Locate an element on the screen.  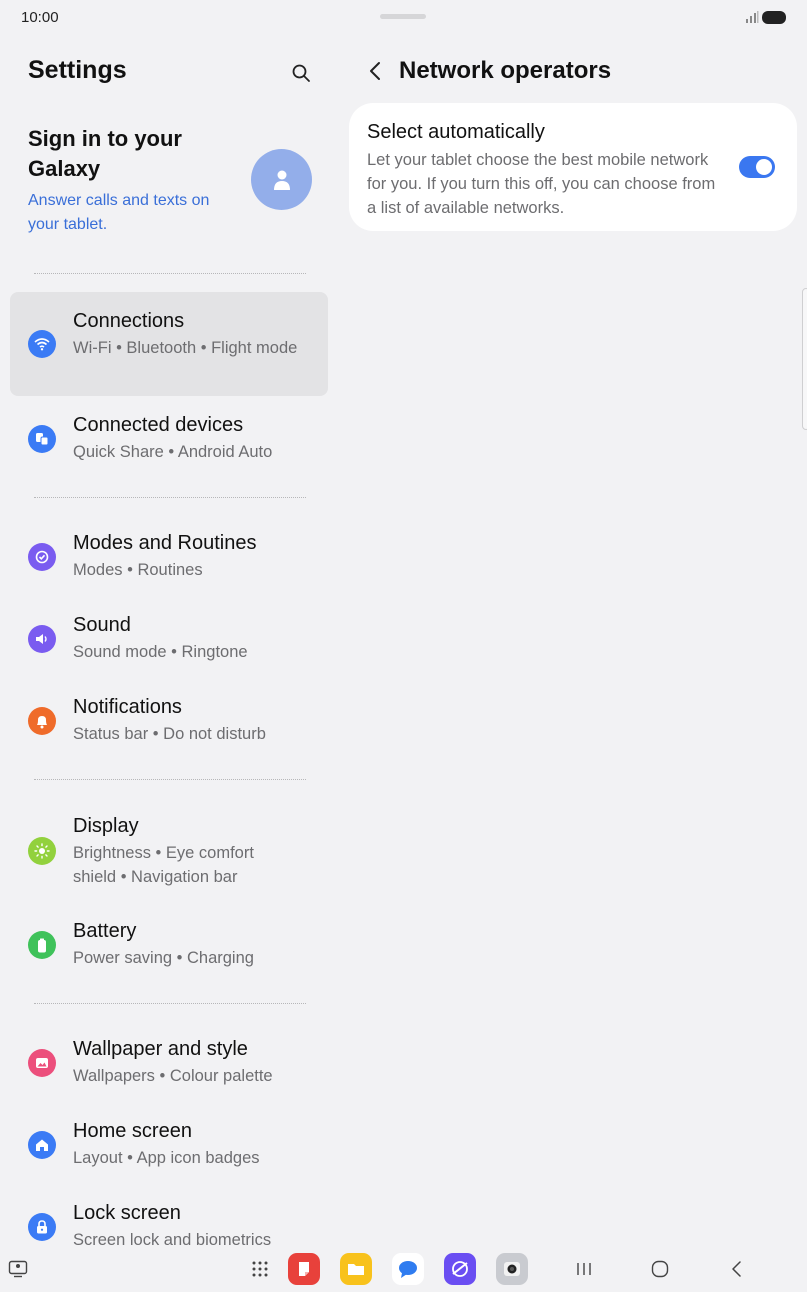
search-icon is located at coordinates (301, 73).